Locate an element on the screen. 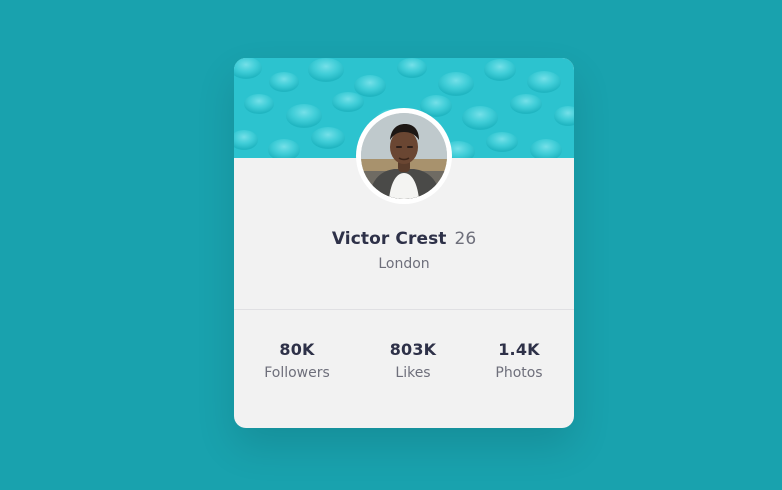 This screenshot has height=490, width=782. stat-followers: 80K Followers is located at coordinates (297, 361).